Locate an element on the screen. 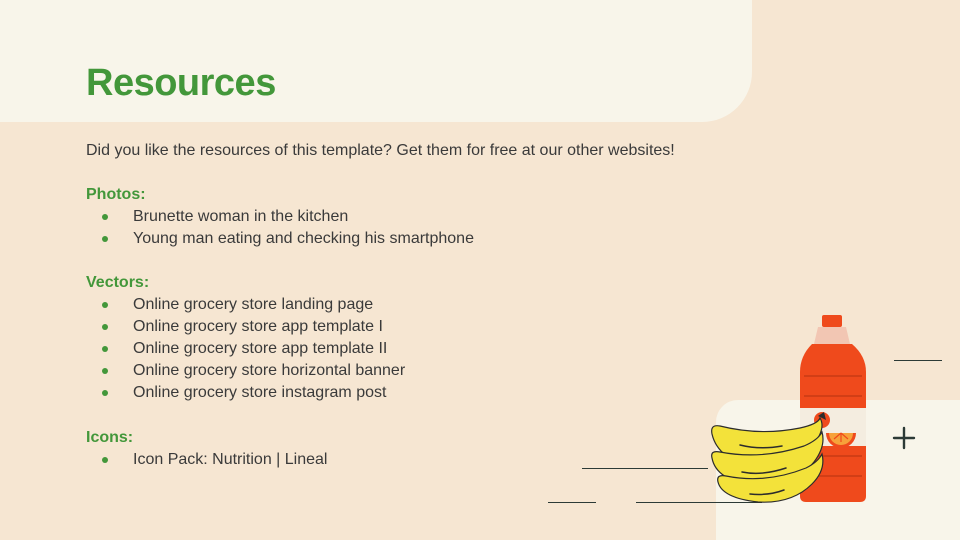 This screenshot has width=960, height=540. list-item: Online grocery store app template II is located at coordinates (245, 349).